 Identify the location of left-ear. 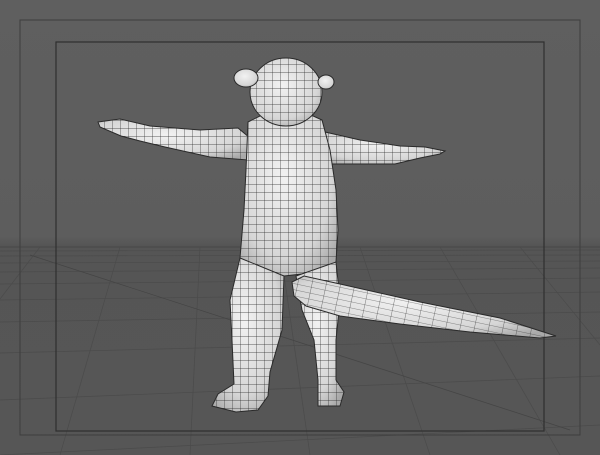
(246, 78).